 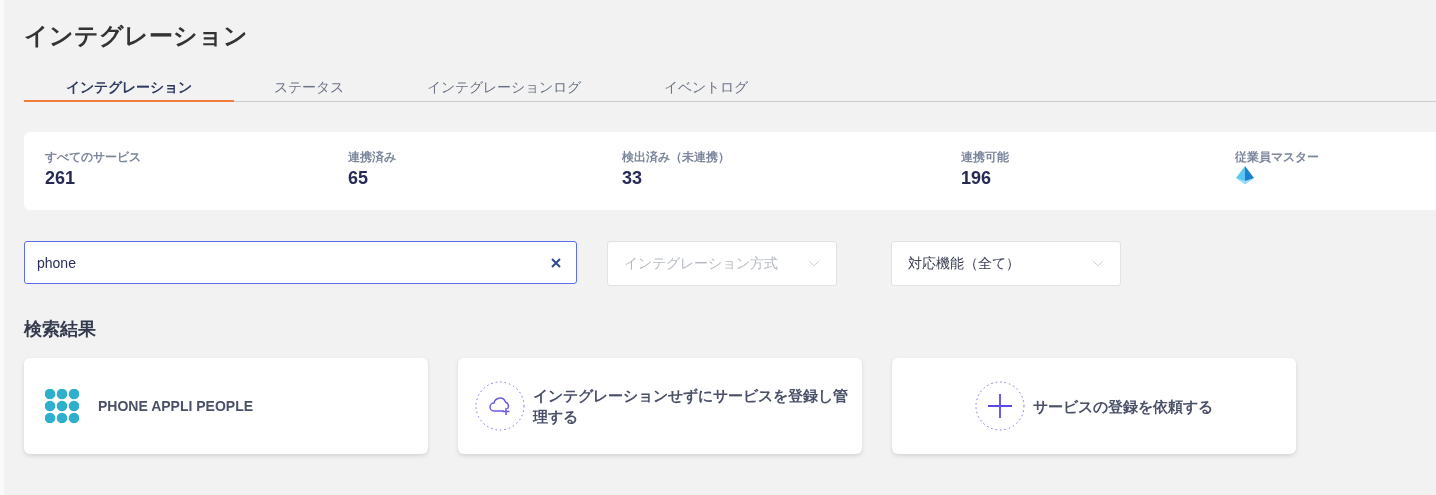 I want to click on dropdown: 対応機能（全て）, so click(x=1006, y=263).